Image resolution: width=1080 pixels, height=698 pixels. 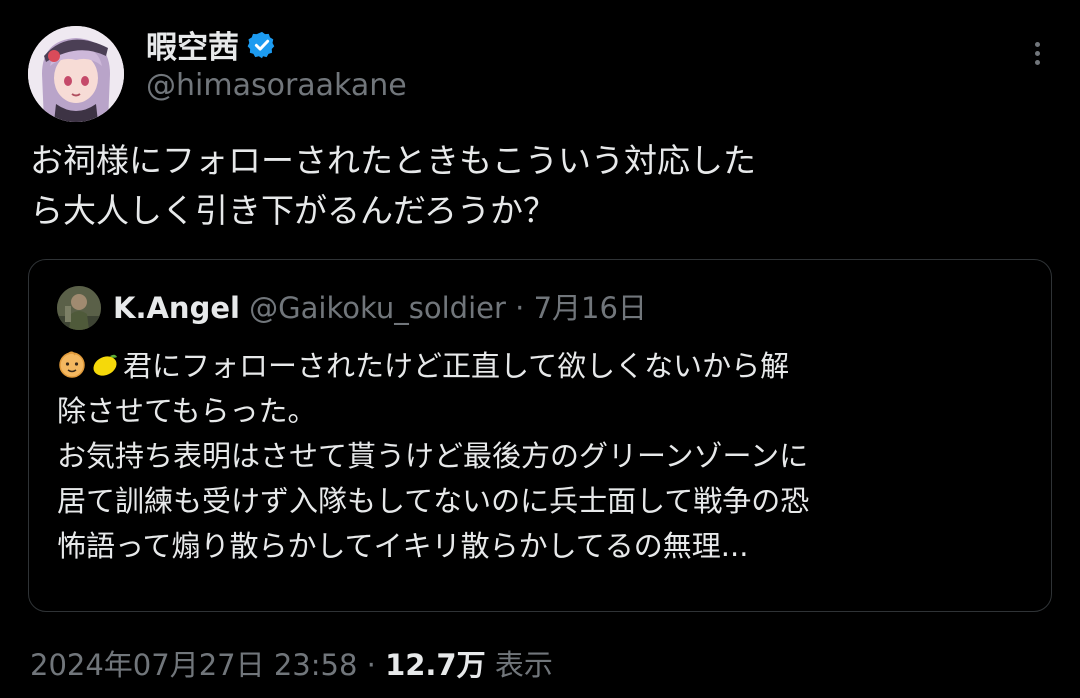 What do you see at coordinates (1037, 56) in the screenshot?
I see `more-options-icon` at bounding box center [1037, 56].